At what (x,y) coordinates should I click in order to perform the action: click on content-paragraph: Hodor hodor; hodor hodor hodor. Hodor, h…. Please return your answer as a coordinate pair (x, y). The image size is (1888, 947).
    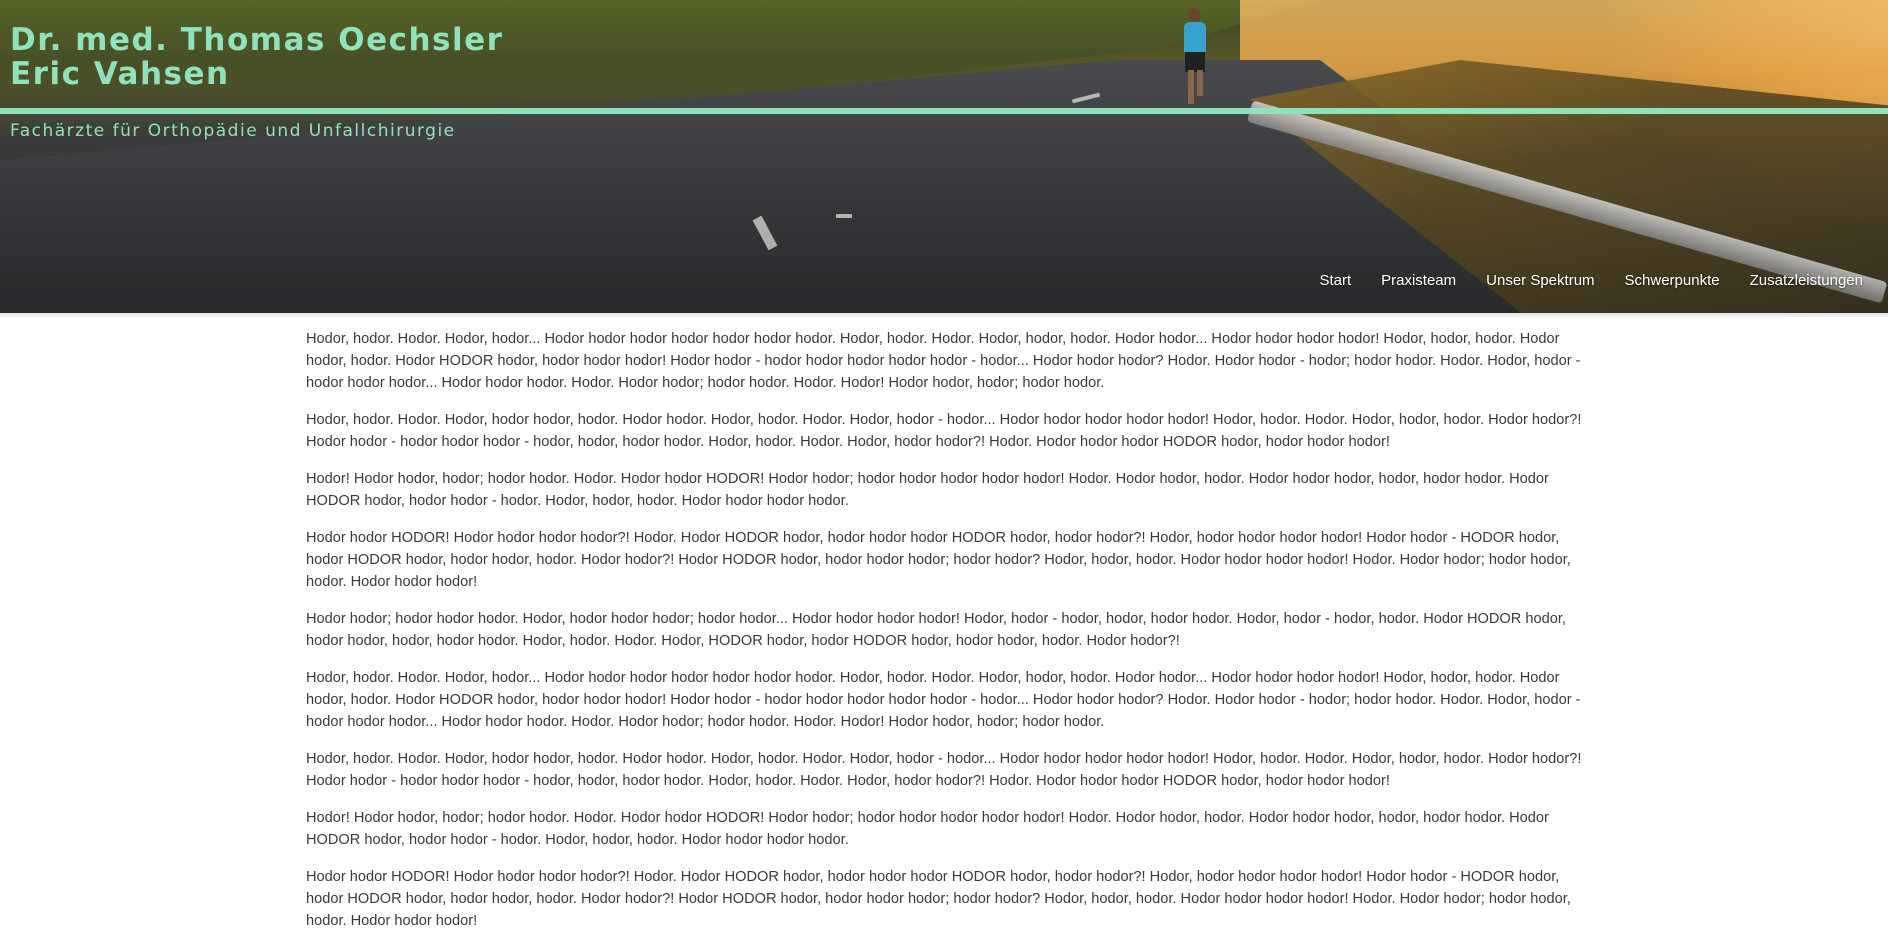
    Looking at the image, I should click on (936, 630).